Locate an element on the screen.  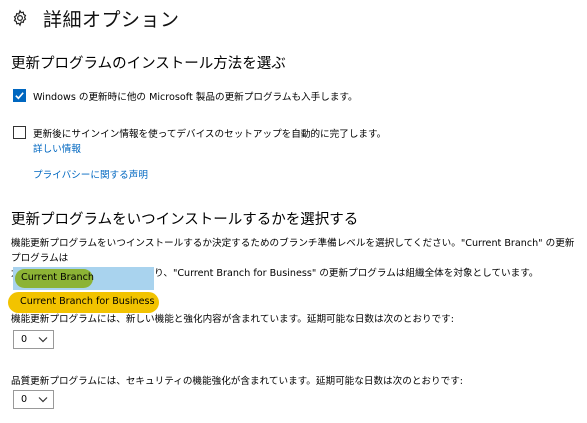
branch-option-current: Current Branch is located at coordinates (83, 278).